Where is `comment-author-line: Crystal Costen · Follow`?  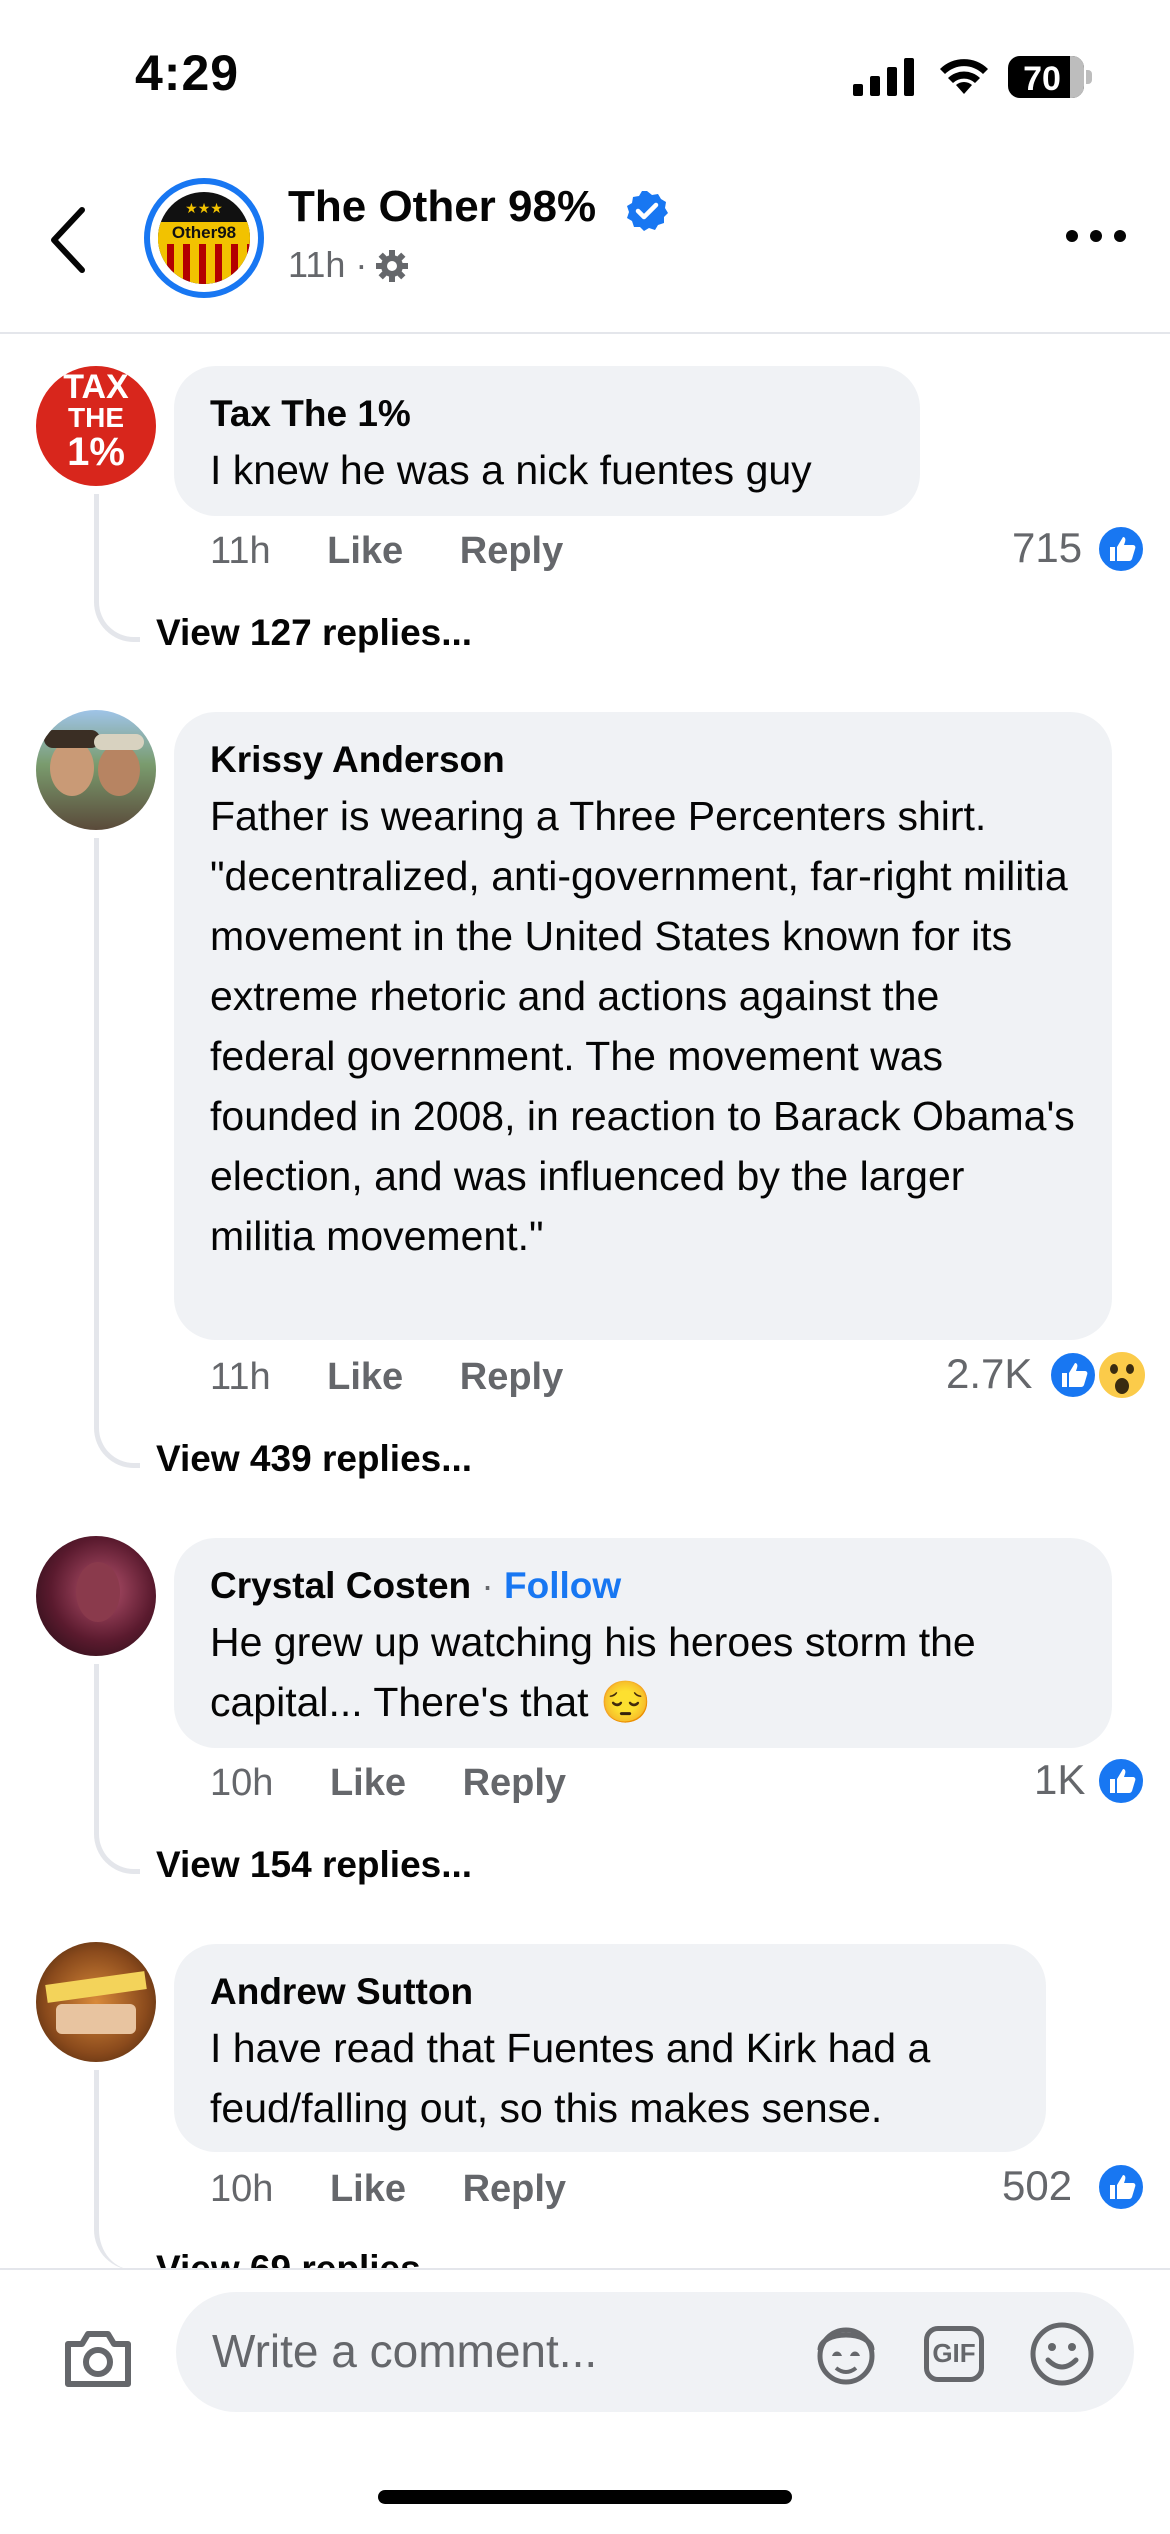
comment-author-line: Crystal Costen · Follow is located at coordinates (416, 1585).